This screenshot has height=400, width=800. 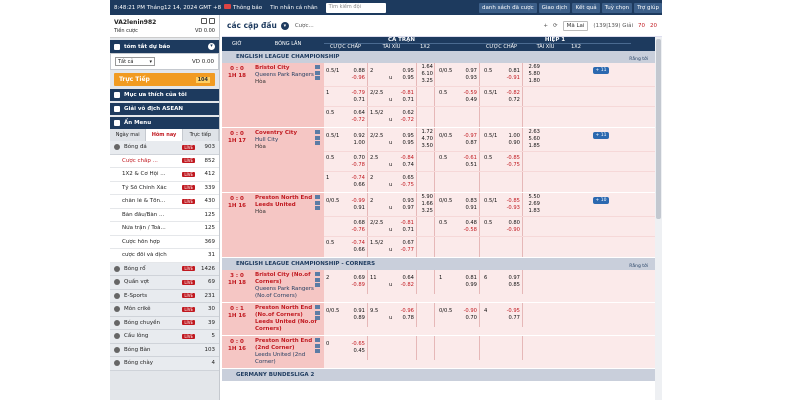 What do you see at coordinates (164, 242) in the screenshot?
I see `soccer-sub-item: Cược hỗn hợp 369` at bounding box center [164, 242].